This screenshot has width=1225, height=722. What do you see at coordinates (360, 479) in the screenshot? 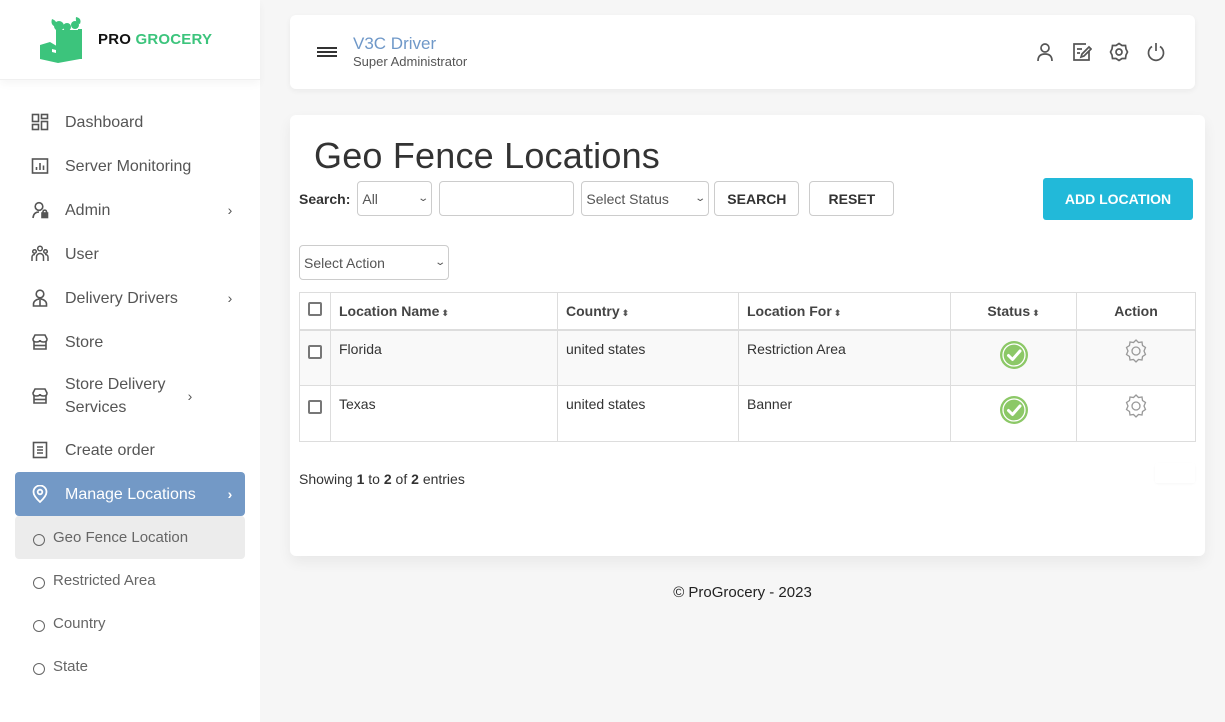
I see `info-from: 1` at bounding box center [360, 479].